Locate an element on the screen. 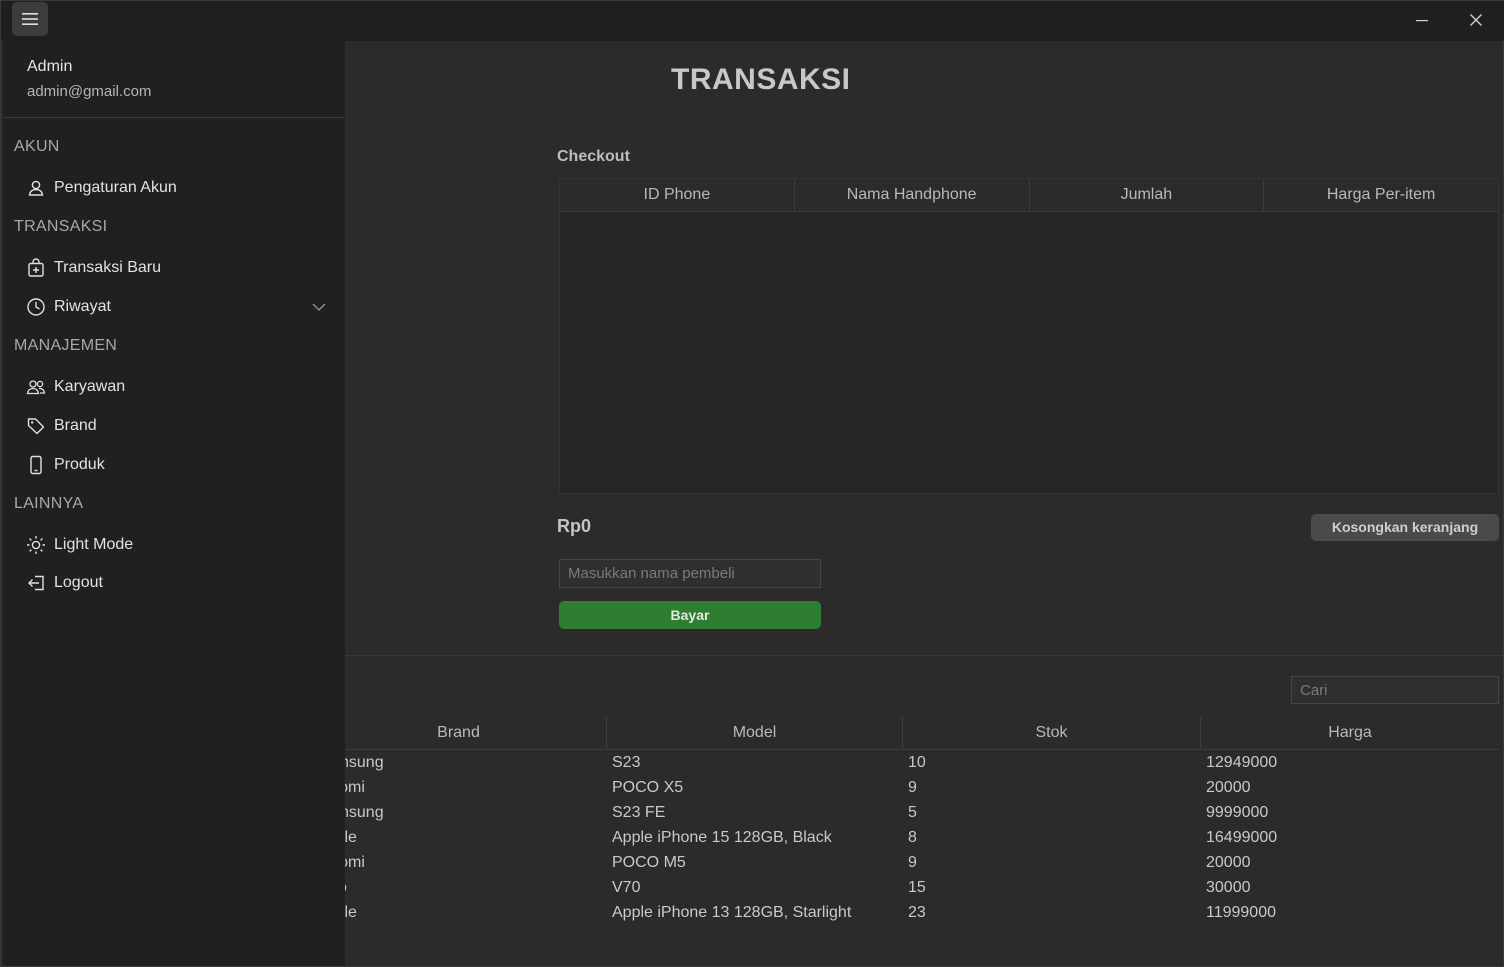 The image size is (1504, 967). cell-harga: 12949000 is located at coordinates (1242, 762).